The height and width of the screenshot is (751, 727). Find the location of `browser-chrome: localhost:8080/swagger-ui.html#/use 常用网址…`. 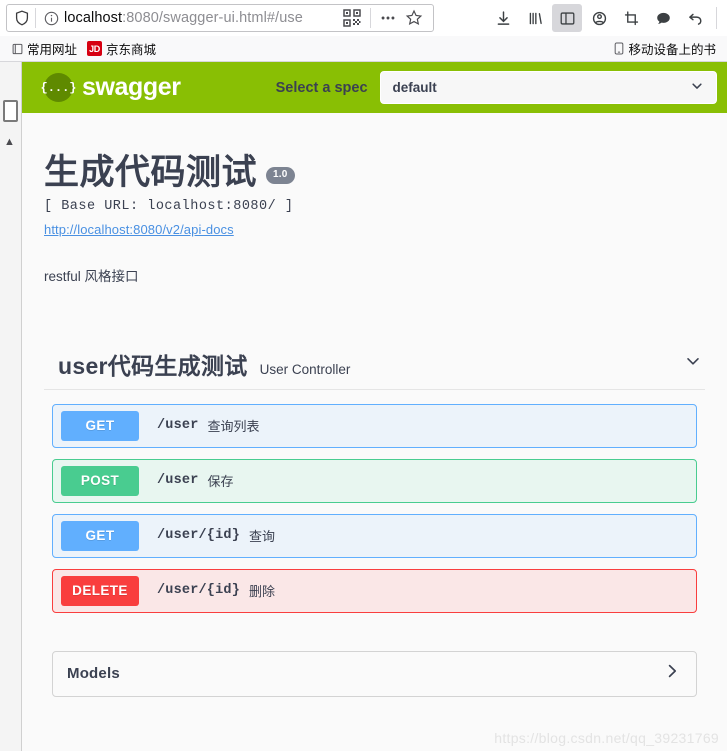

browser-chrome: localhost:8080/swagger-ui.html#/use 常用网址… is located at coordinates (363, 31).